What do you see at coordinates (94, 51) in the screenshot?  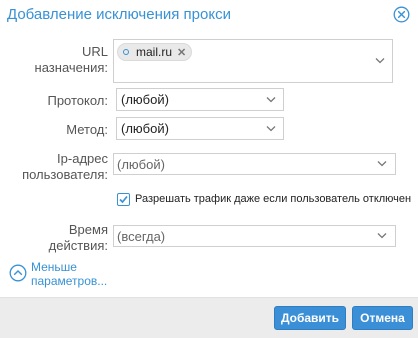 I see `url-label-line1: URL` at bounding box center [94, 51].